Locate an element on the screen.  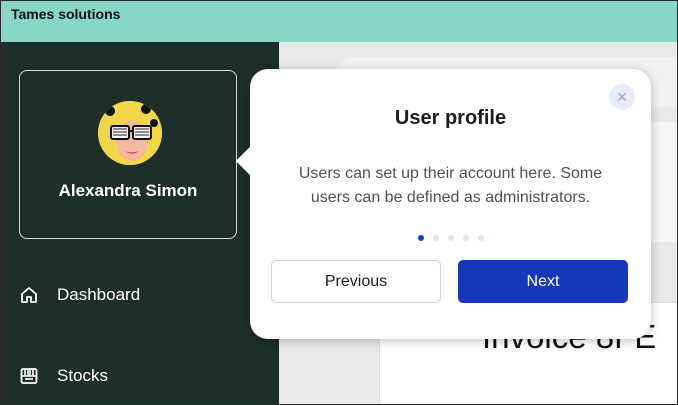
company-name: Tames solutions is located at coordinates (66, 14).